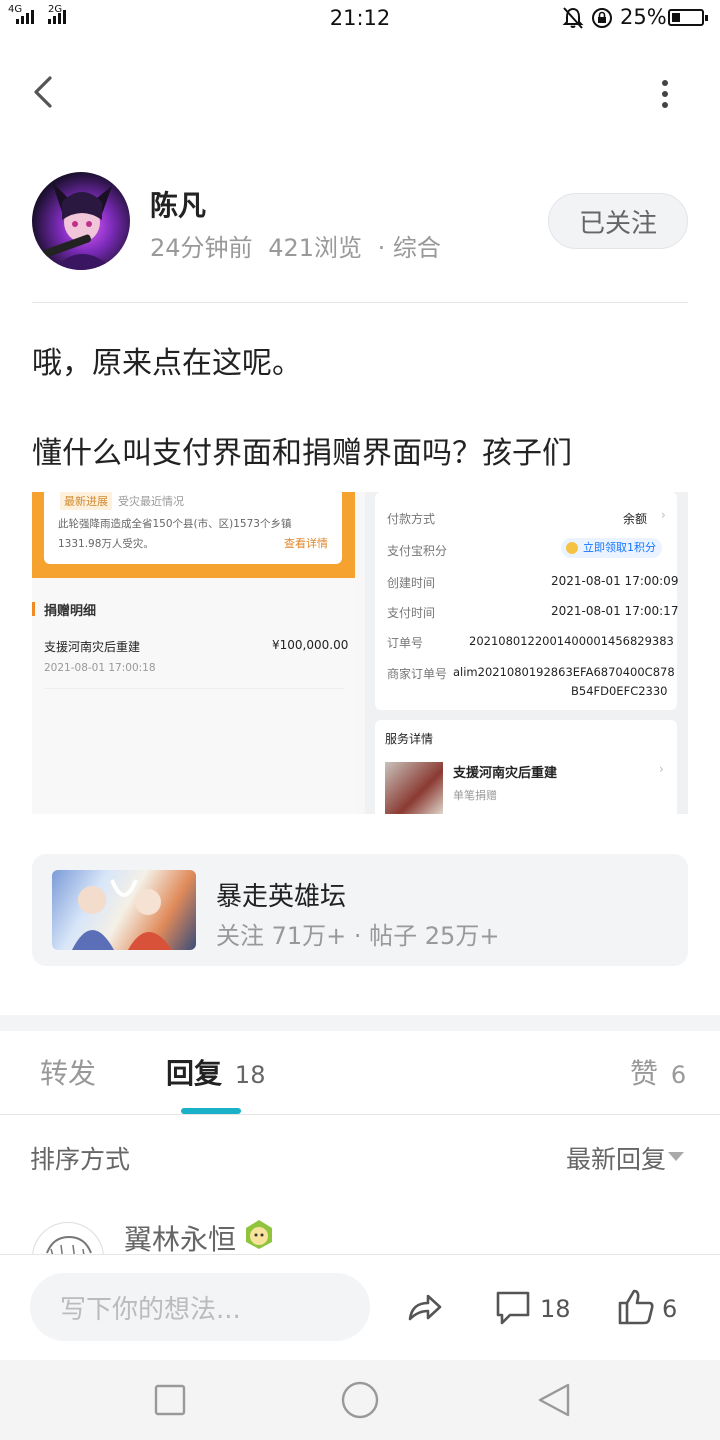 This screenshot has width=720, height=1440. Describe the element at coordinates (424, 1307) in the screenshot. I see `share-icon` at that location.